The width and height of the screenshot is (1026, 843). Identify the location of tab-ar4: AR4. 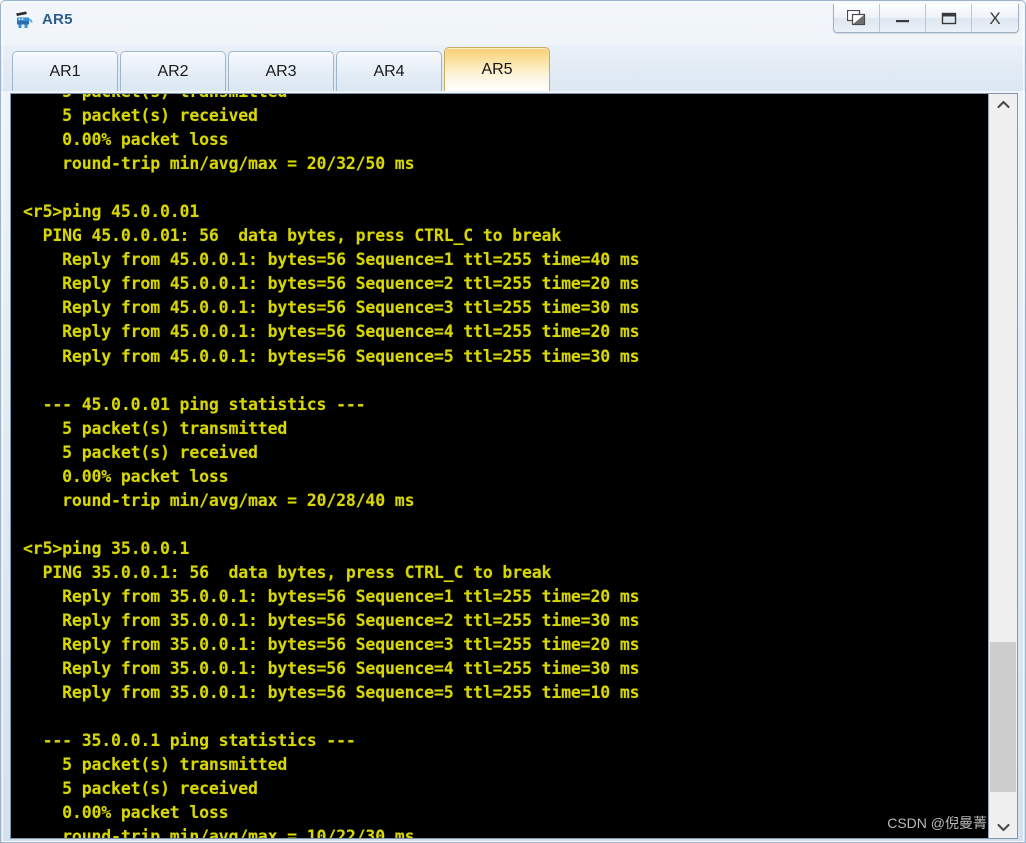
(389, 71).